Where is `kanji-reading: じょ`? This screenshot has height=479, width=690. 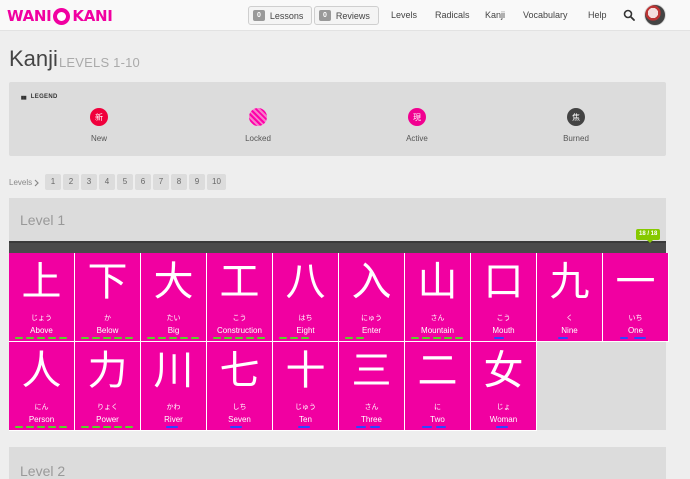 kanji-reading: じょ is located at coordinates (503, 407).